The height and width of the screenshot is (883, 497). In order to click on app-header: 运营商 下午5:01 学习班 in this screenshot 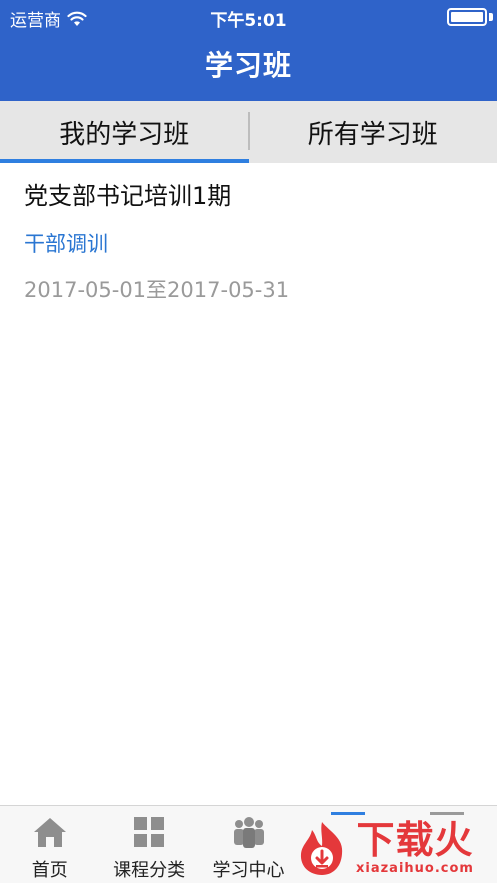, I will do `click(248, 50)`.